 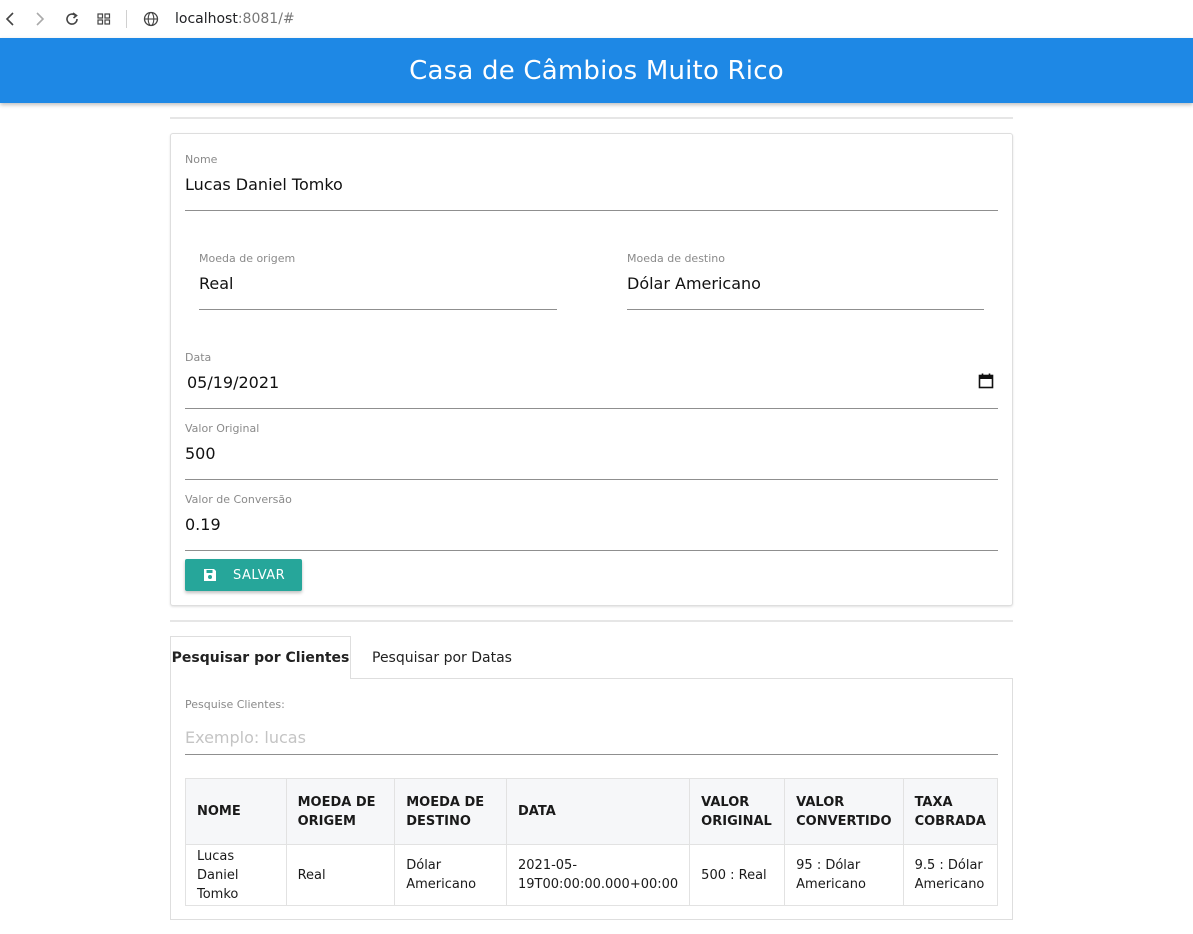 I want to click on valor-conversao-field: Valor de Conversão 0.19, so click(x=591, y=522).